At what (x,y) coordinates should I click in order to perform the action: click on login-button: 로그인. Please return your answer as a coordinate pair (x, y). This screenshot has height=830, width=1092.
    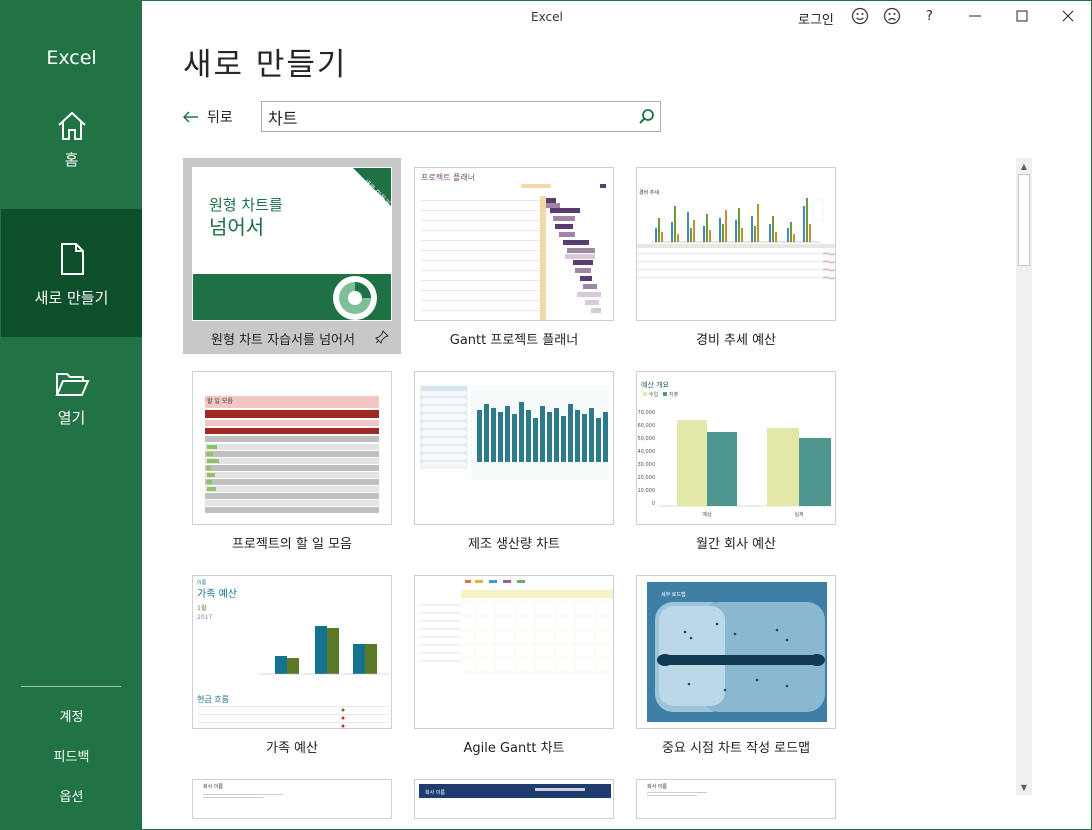
    Looking at the image, I should click on (816, 18).